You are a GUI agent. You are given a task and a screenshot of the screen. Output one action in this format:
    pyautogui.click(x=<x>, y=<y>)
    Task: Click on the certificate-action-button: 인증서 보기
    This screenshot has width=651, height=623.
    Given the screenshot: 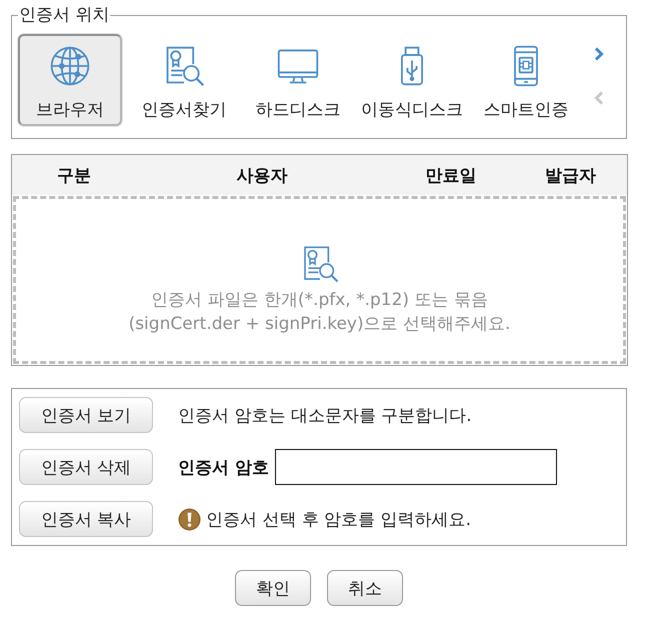 What is the action you would take?
    pyautogui.click(x=86, y=415)
    